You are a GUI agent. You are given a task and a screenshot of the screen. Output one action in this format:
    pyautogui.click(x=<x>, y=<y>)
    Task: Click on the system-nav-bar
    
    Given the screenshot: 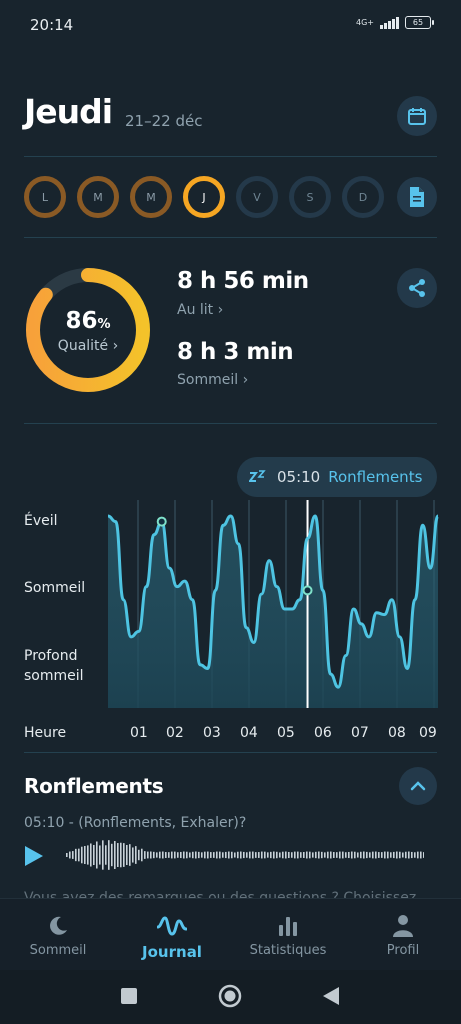 What is the action you would take?
    pyautogui.click(x=230, y=997)
    